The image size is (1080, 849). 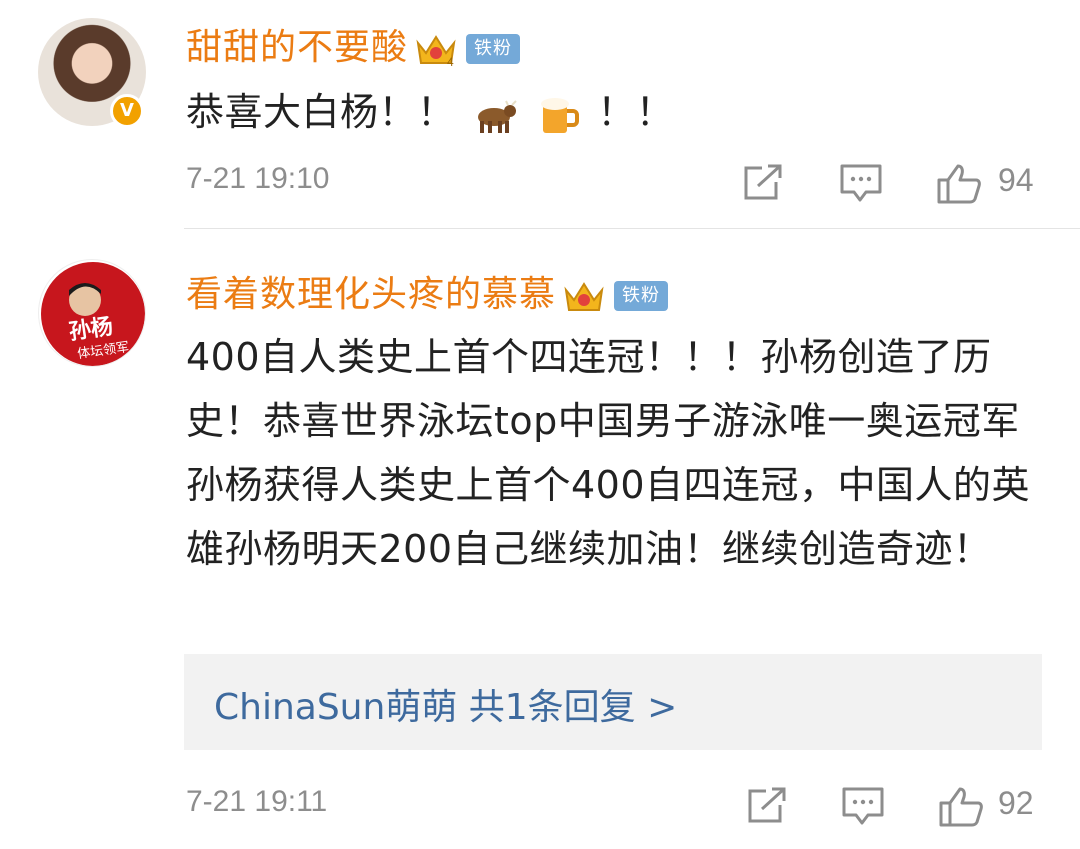 I want to click on username: 看着数理化头疼的慕慕, so click(x=371, y=294).